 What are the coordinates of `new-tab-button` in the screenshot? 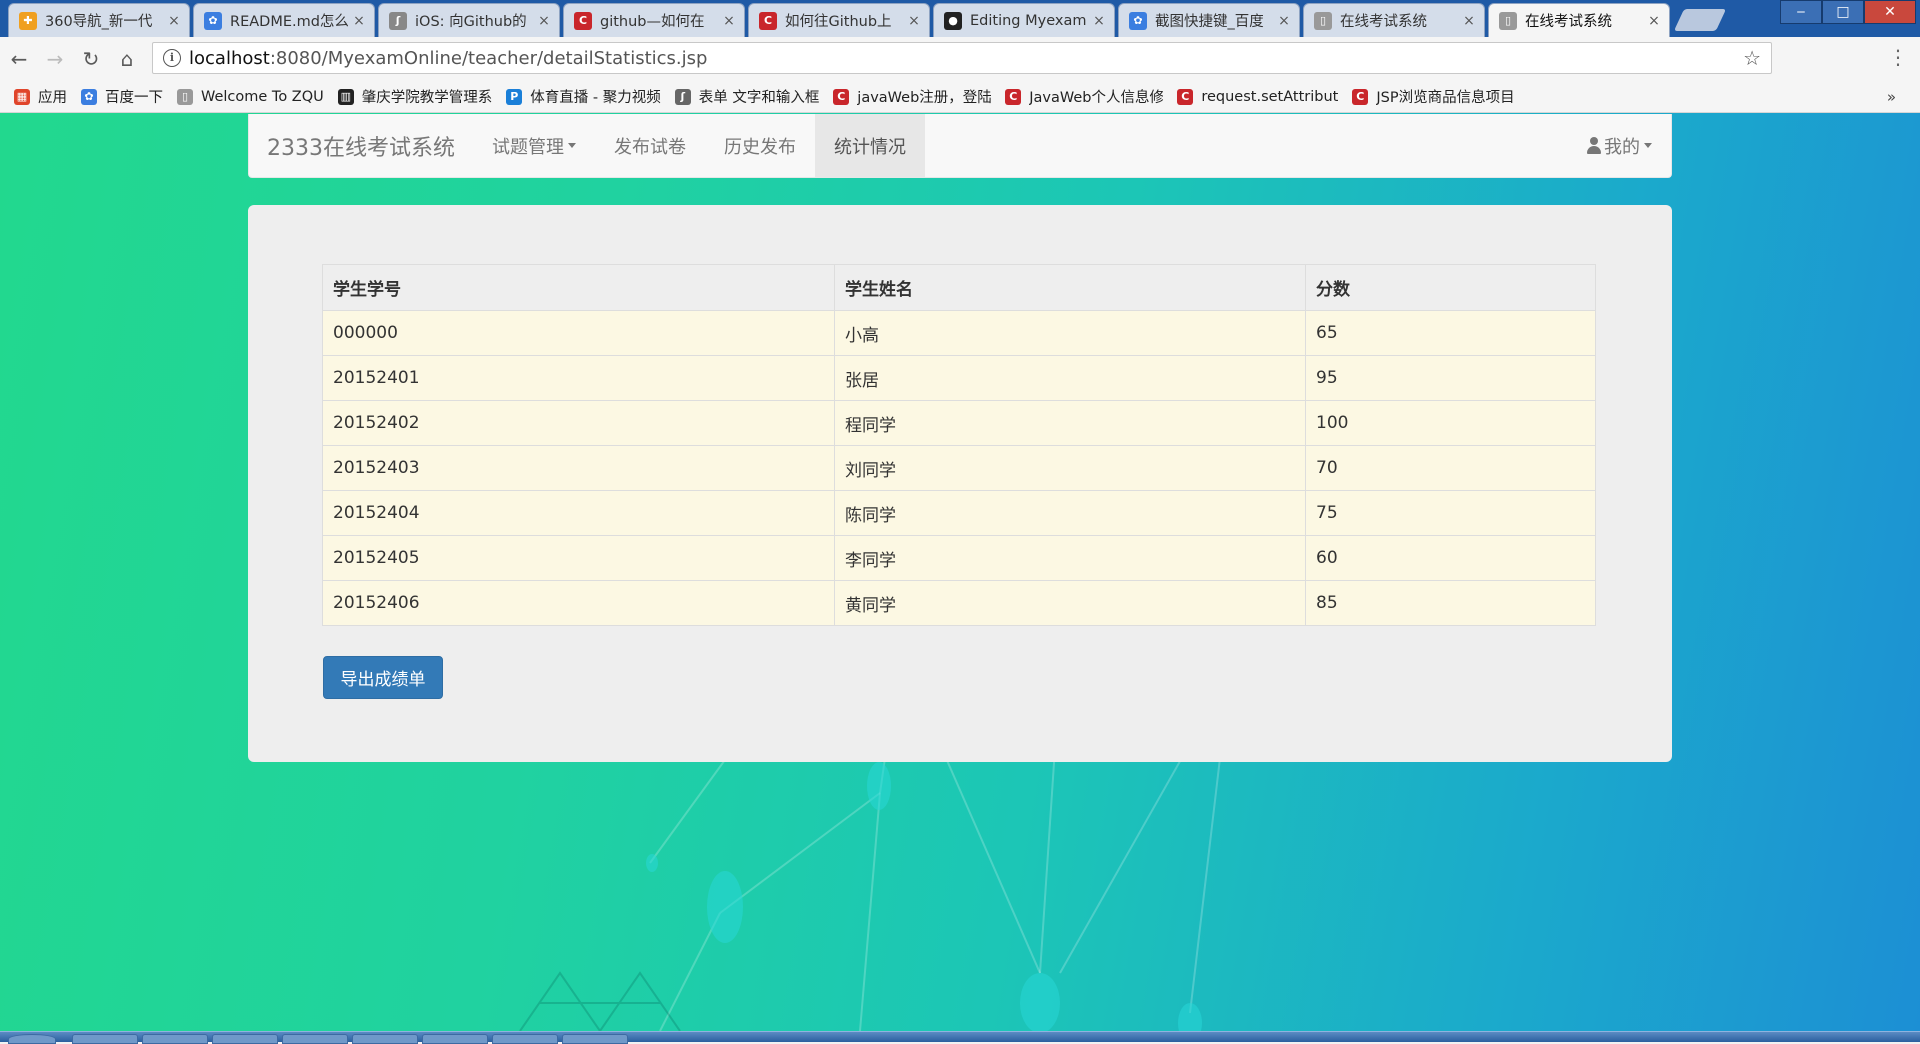 It's located at (1700, 20).